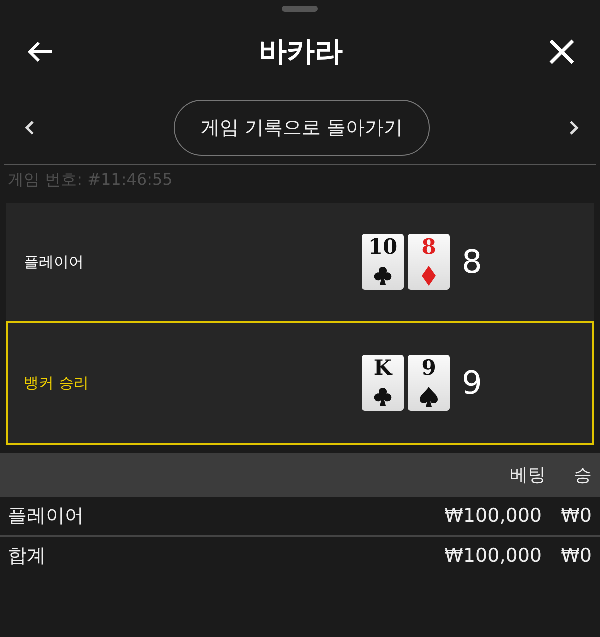 Image resolution: width=600 pixels, height=637 pixels. Describe the element at coordinates (528, 475) in the screenshot. I see `column-header: 베팅` at that location.